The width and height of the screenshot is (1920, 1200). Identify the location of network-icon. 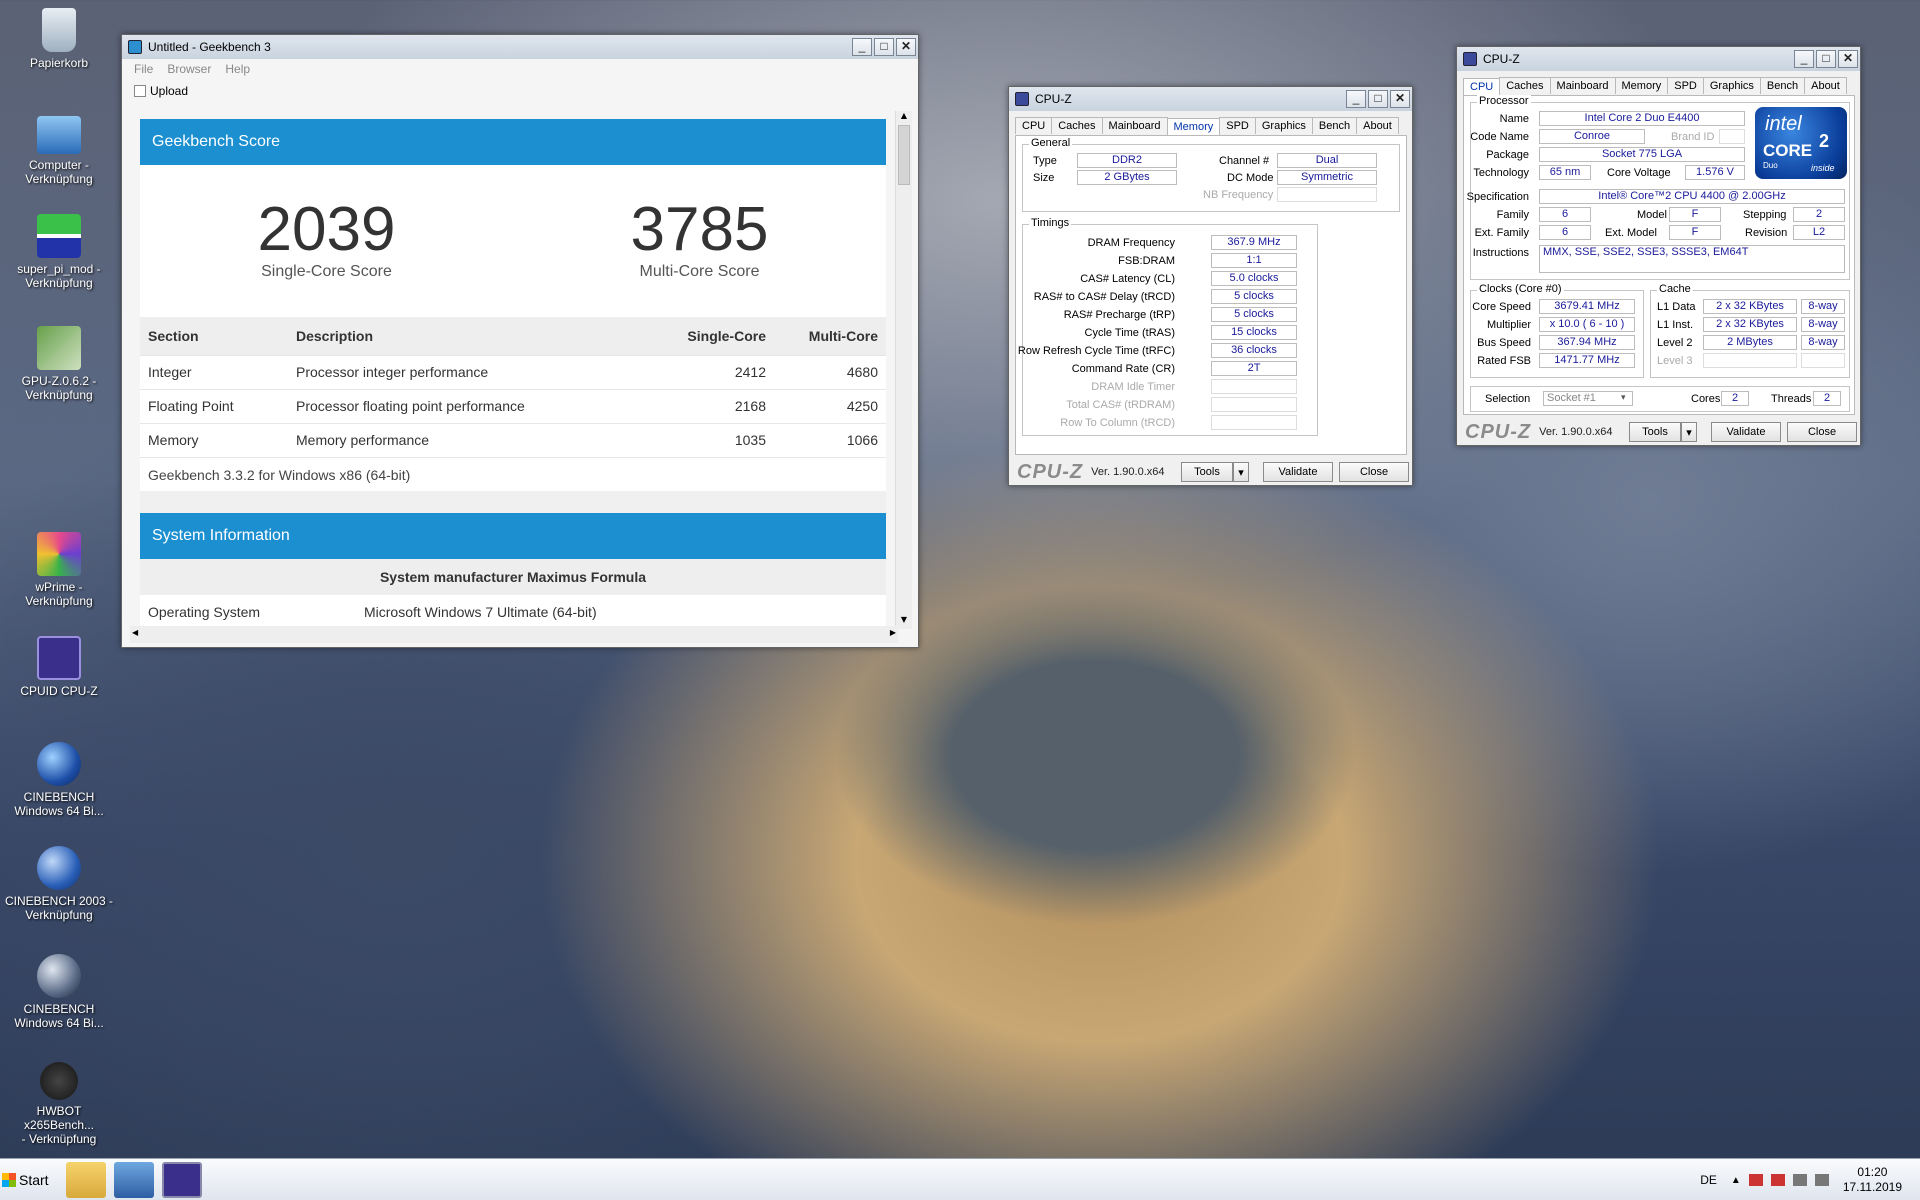
(1799, 1180).